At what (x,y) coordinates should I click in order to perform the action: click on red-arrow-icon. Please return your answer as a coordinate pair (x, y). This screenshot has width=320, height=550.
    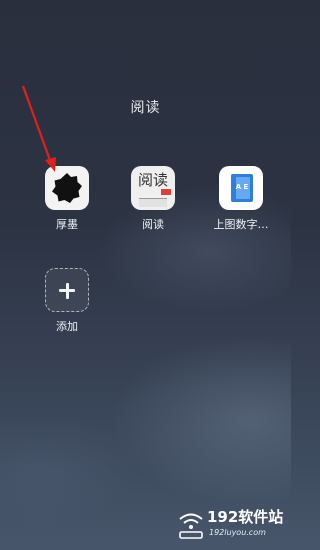
    Looking at the image, I should click on (38, 128).